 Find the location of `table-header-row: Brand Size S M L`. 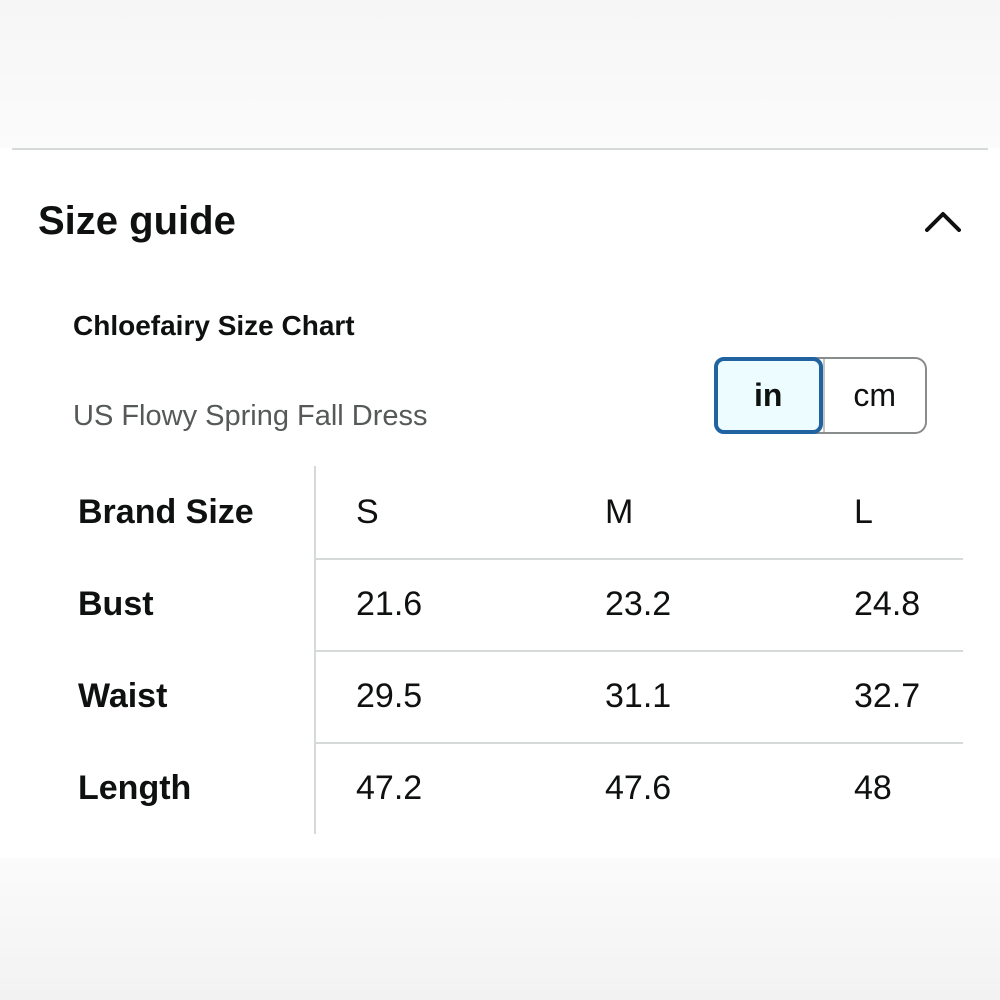

table-header-row: Brand Size S M L is located at coordinates (511, 512).